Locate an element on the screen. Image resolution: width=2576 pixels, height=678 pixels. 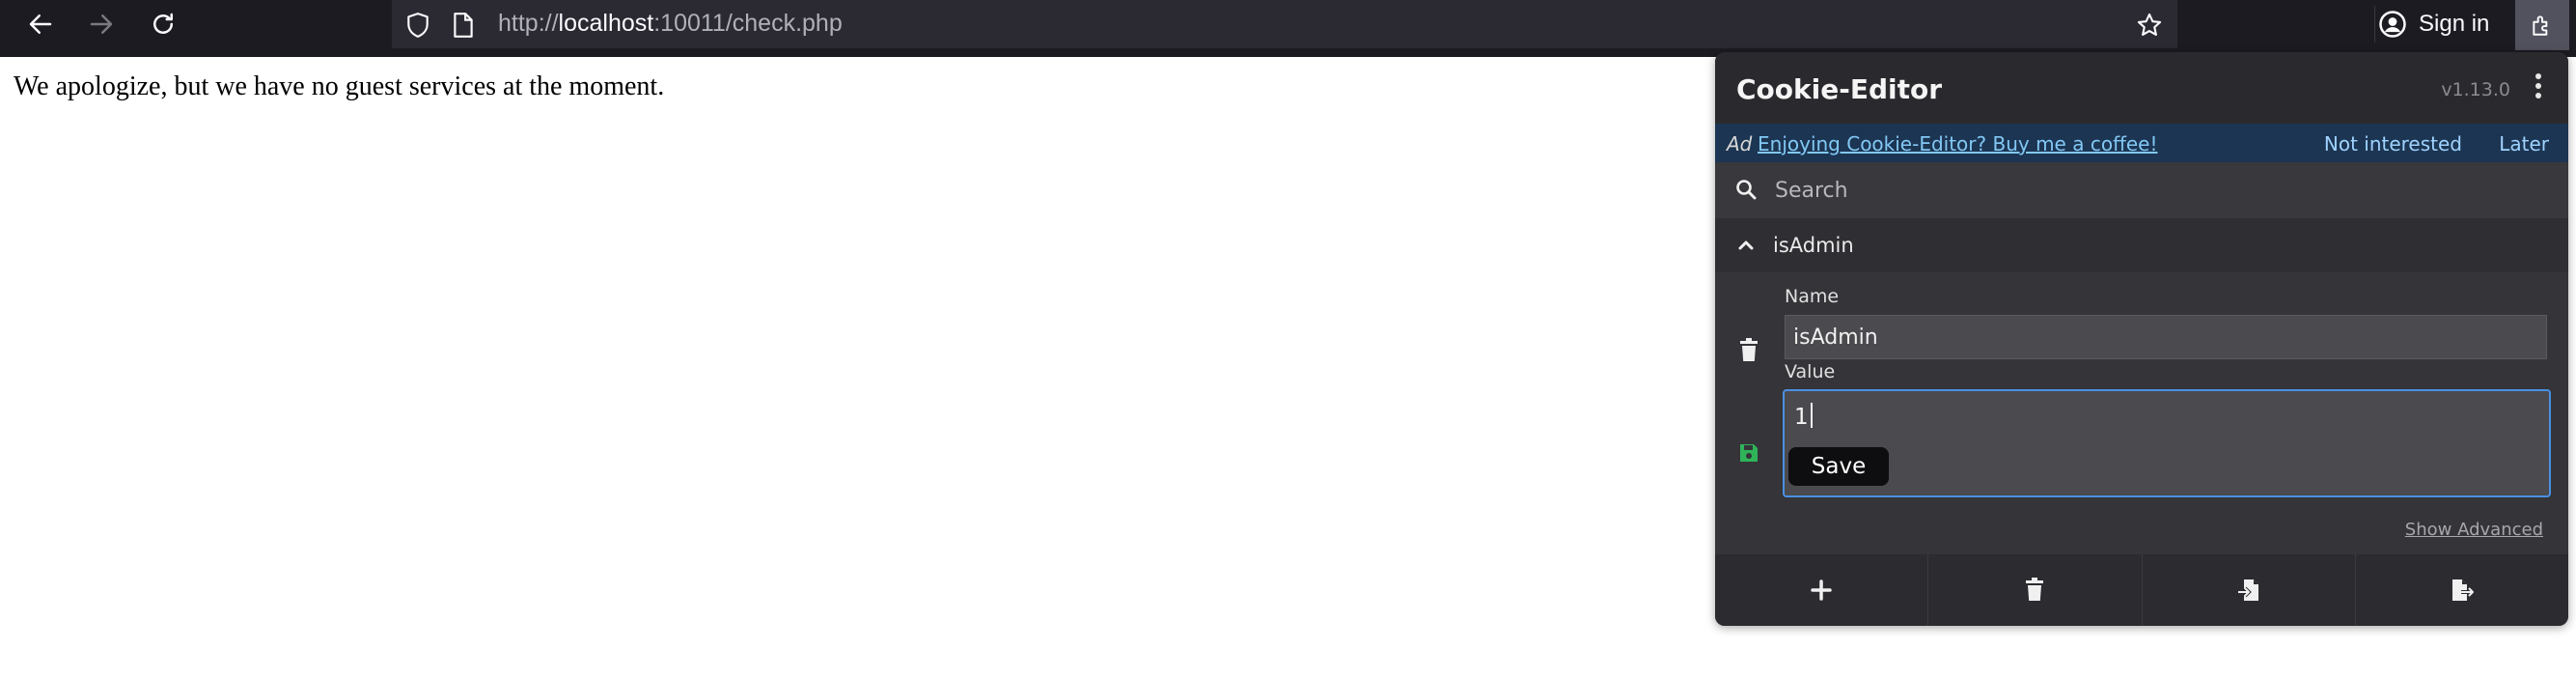
ad-tag: Ad is located at coordinates (1740, 144).